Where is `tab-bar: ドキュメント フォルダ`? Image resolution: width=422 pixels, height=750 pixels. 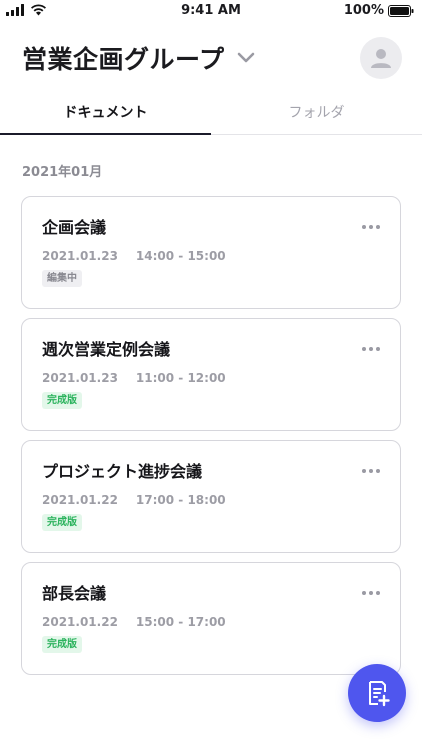
tab-bar: ドキュメント フォルダ is located at coordinates (211, 112).